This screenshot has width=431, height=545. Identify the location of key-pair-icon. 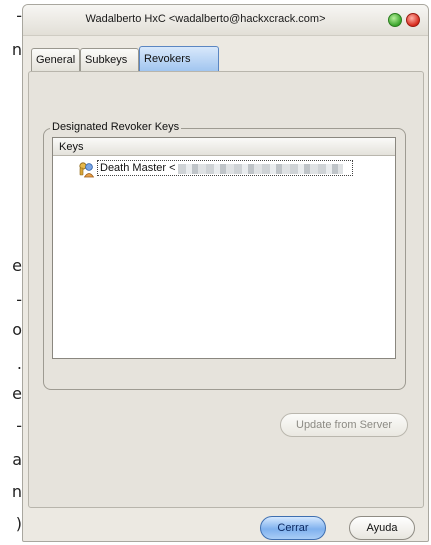
(87, 170).